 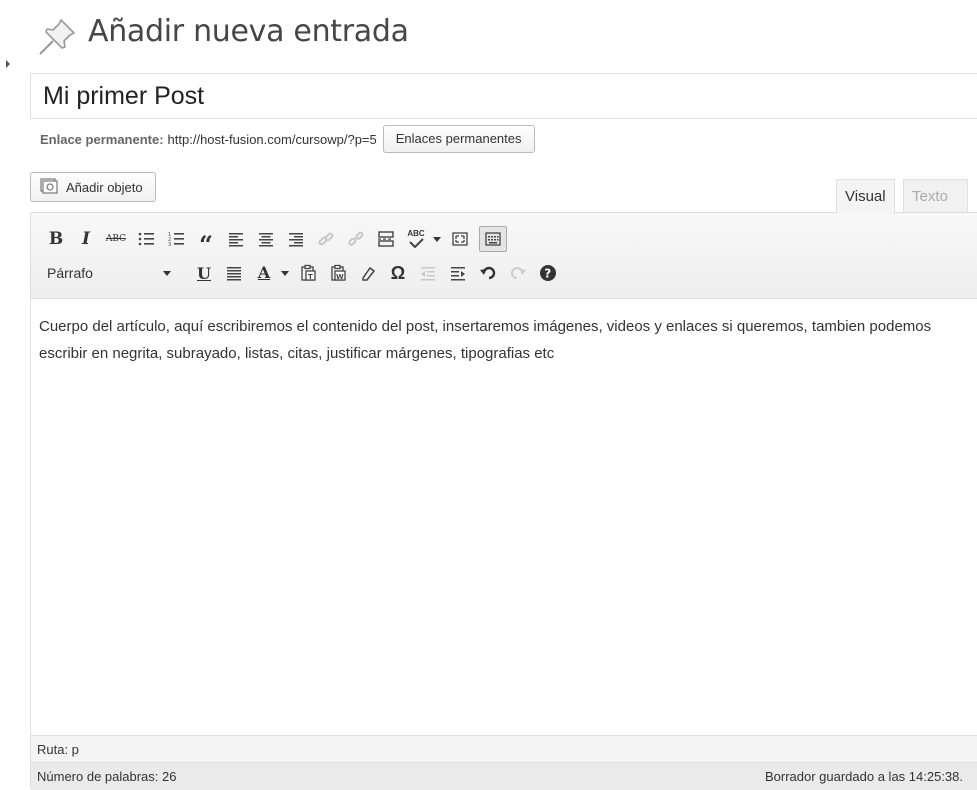 I want to click on spellcheck-icon: ABC, so click(x=416, y=239).